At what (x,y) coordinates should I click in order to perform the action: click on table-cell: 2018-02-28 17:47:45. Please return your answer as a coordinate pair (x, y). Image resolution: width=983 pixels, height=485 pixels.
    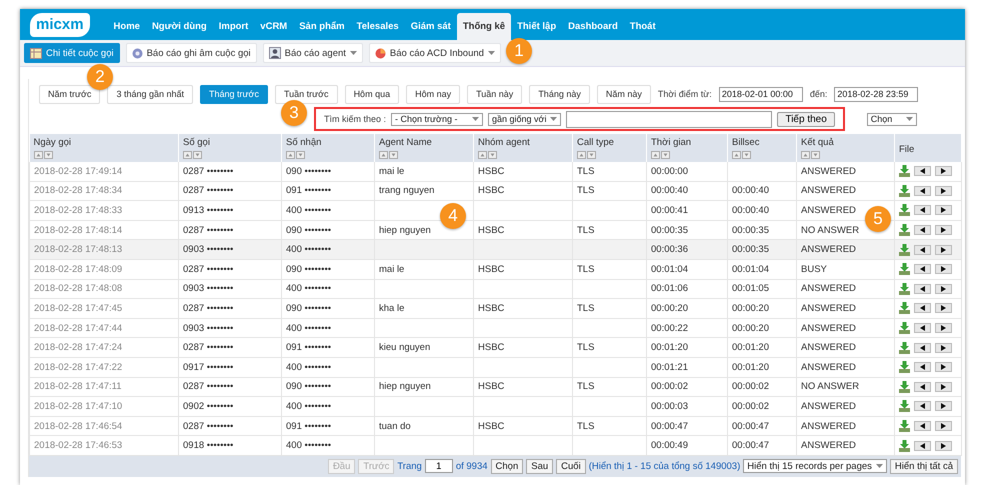
    Looking at the image, I should click on (78, 308).